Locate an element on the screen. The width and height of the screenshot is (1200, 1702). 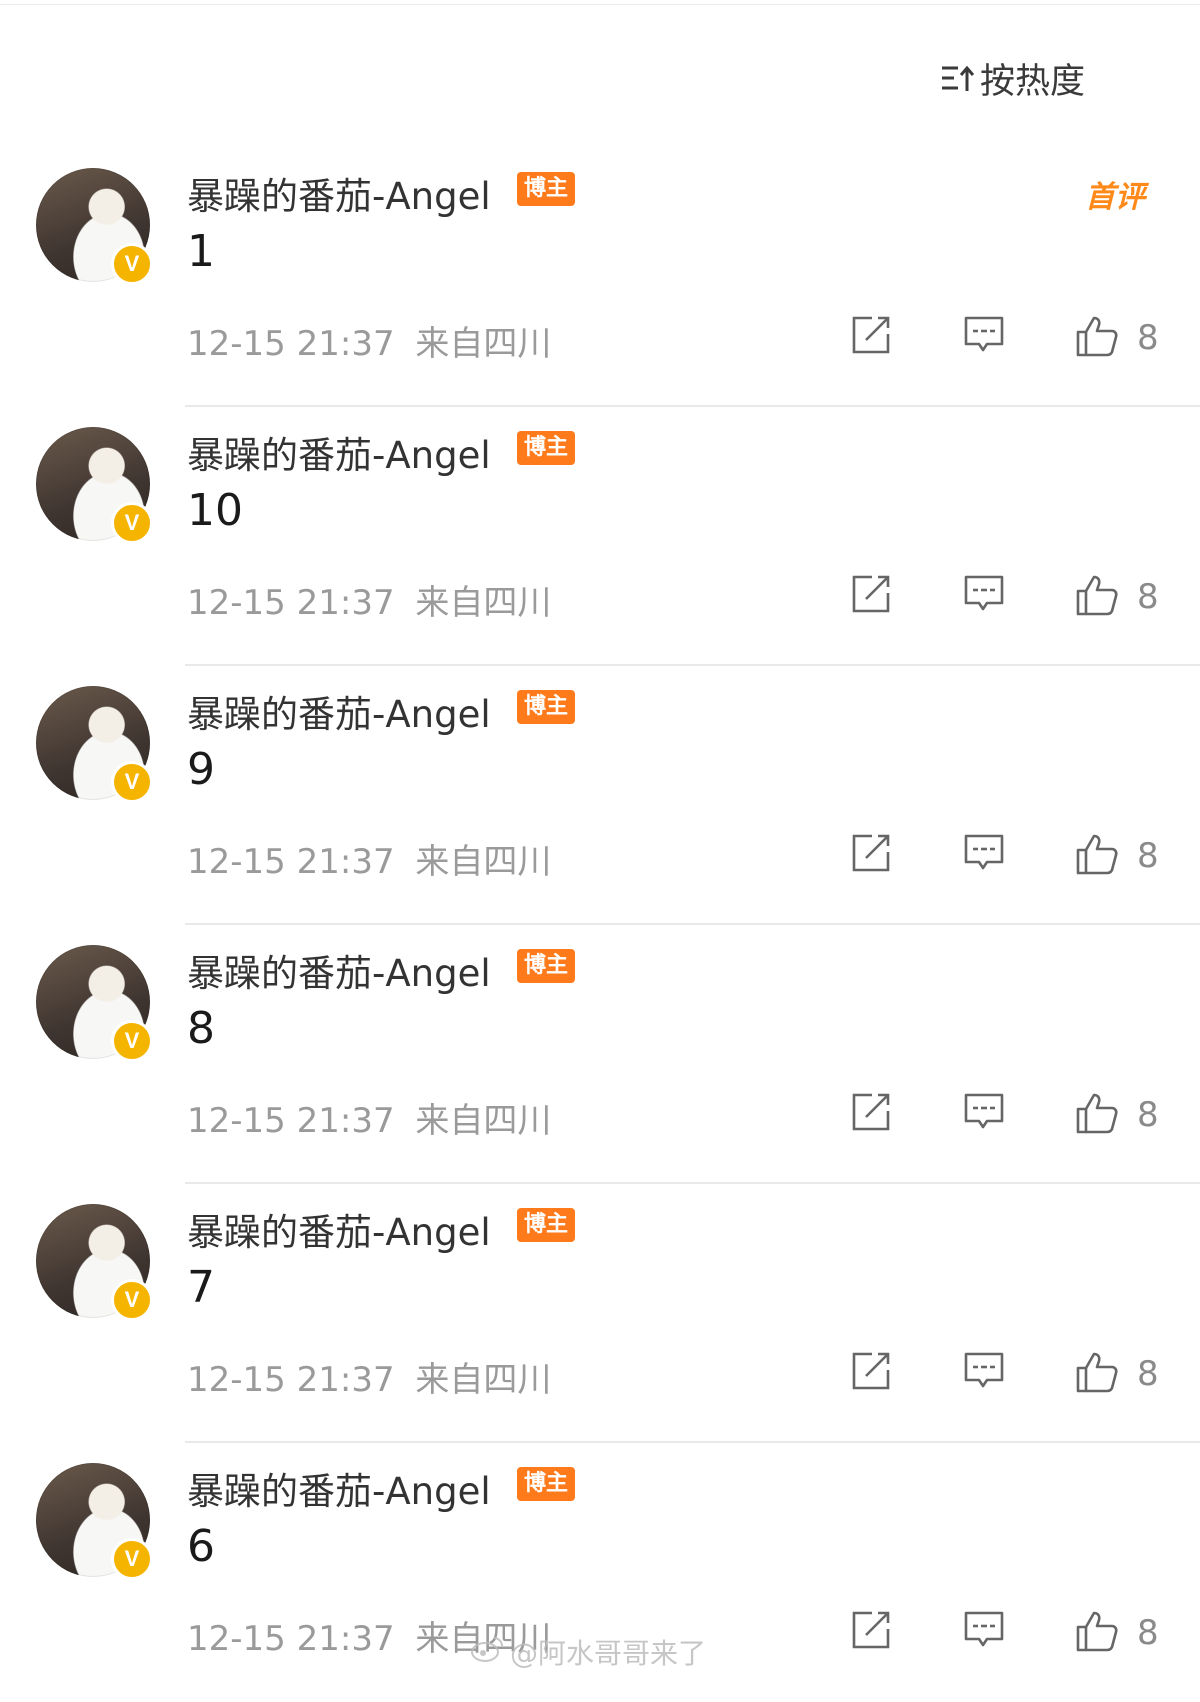
sort-by-hot-button: 按热度 is located at coordinates (1012, 79).